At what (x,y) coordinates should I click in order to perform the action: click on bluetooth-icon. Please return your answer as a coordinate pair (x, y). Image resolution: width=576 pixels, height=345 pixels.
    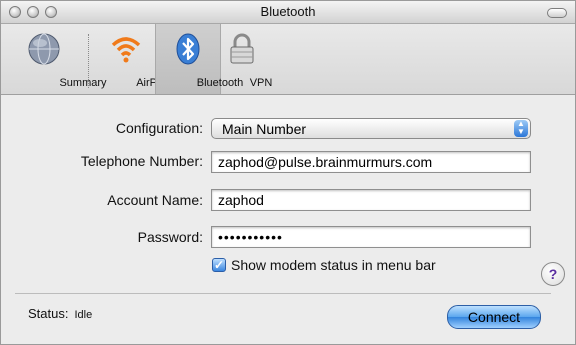
    Looking at the image, I should click on (188, 50).